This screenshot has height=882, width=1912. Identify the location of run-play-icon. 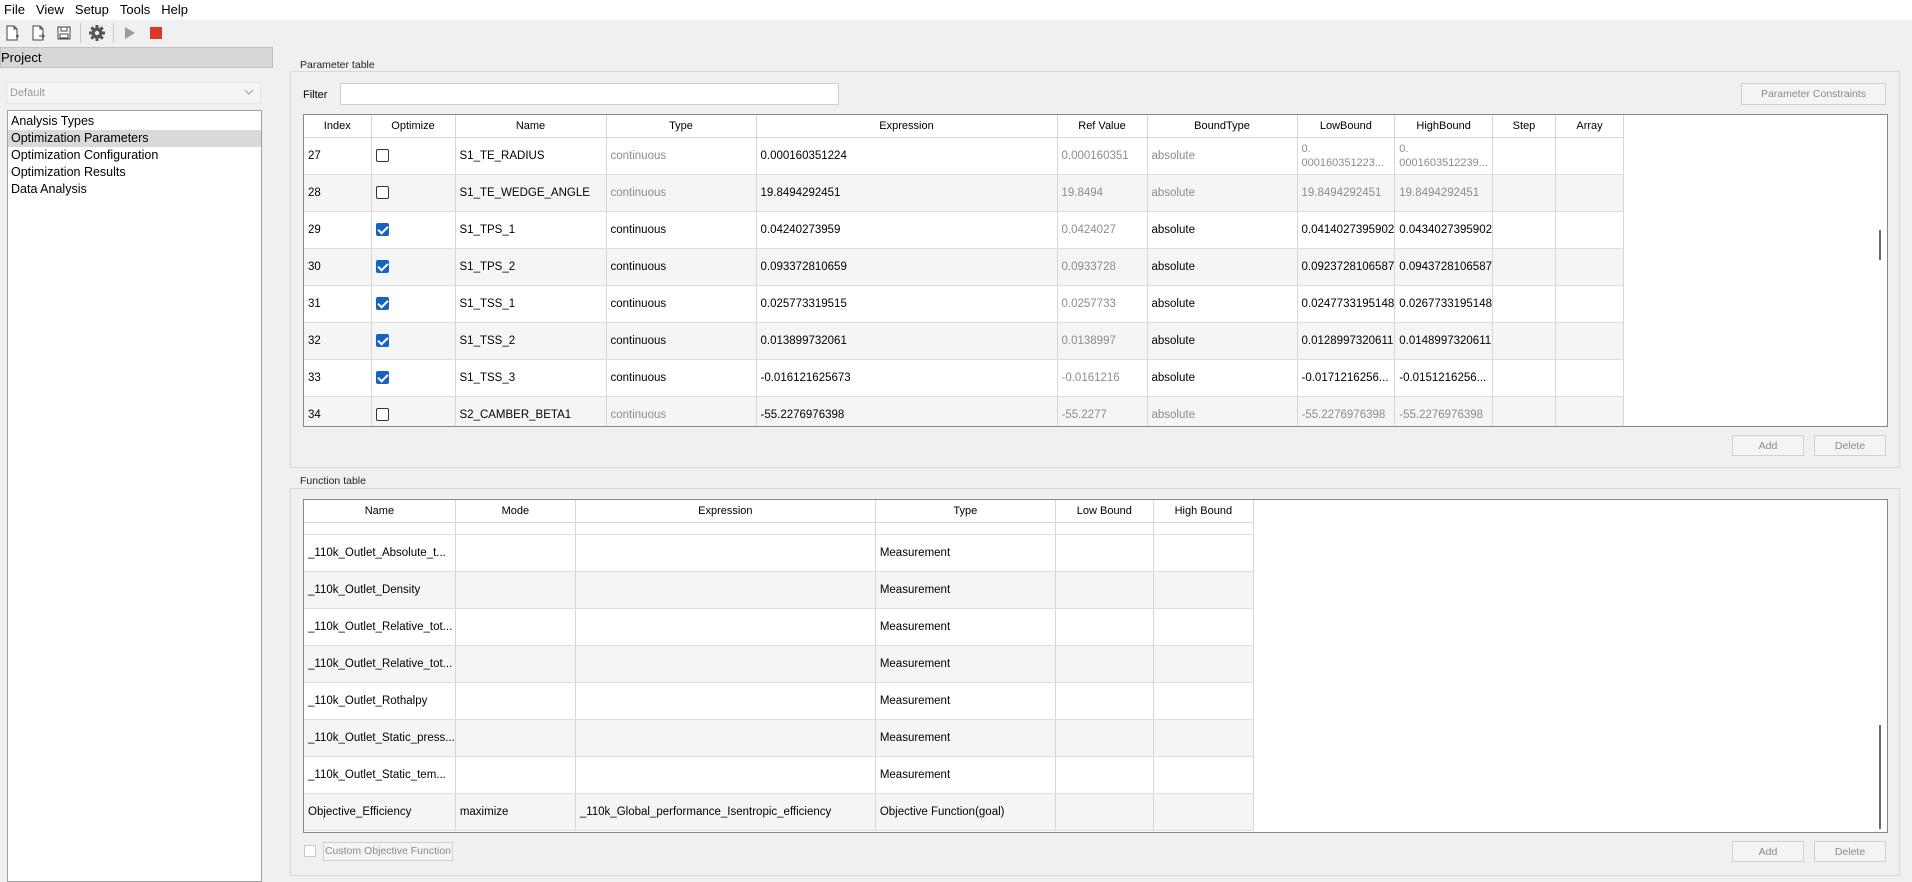
(130, 33).